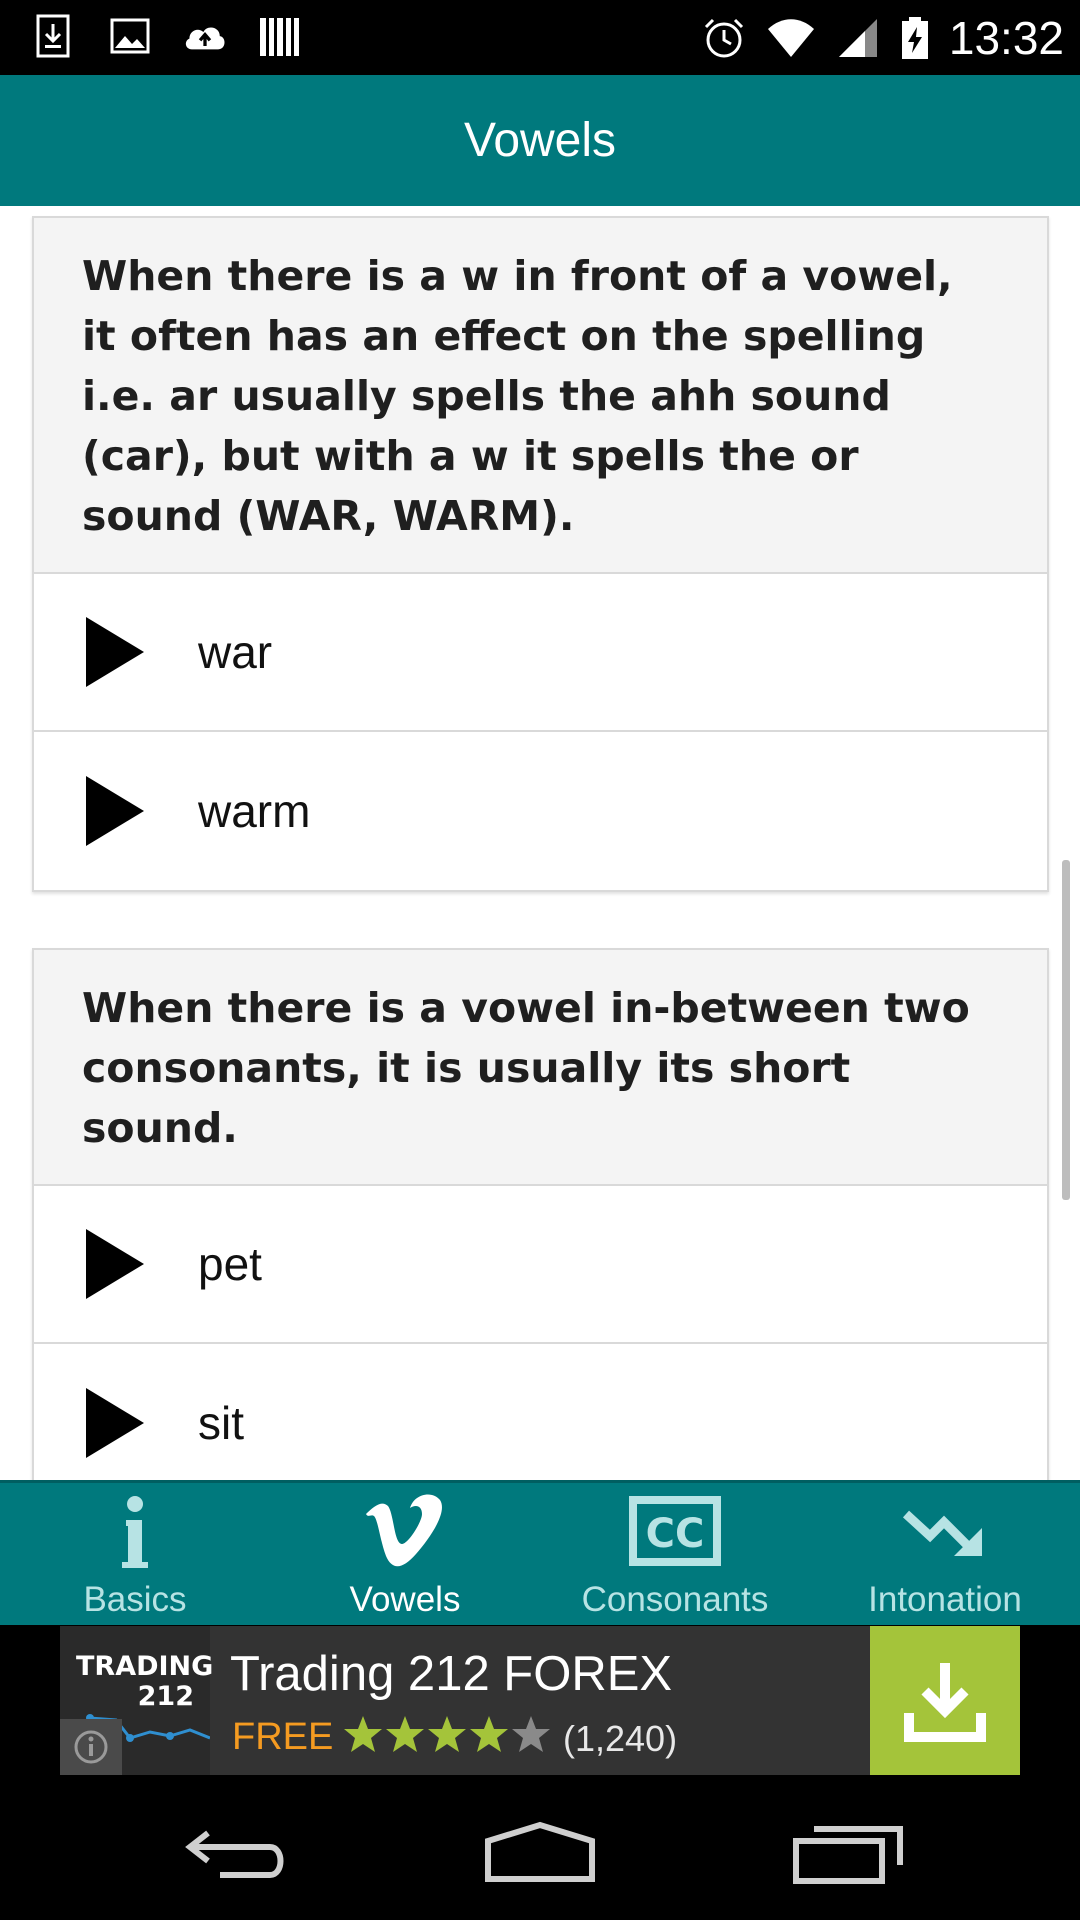  I want to click on nav-item-intonation: Intonation, so click(945, 1555).